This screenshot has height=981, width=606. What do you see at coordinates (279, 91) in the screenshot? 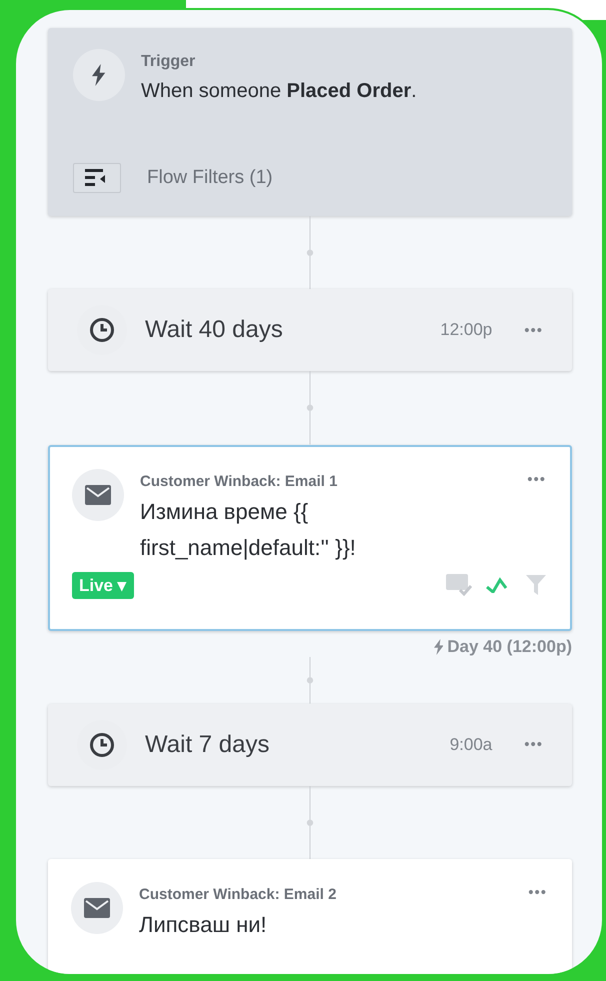
I see `trigger-text: When someone Placed Order.` at bounding box center [279, 91].